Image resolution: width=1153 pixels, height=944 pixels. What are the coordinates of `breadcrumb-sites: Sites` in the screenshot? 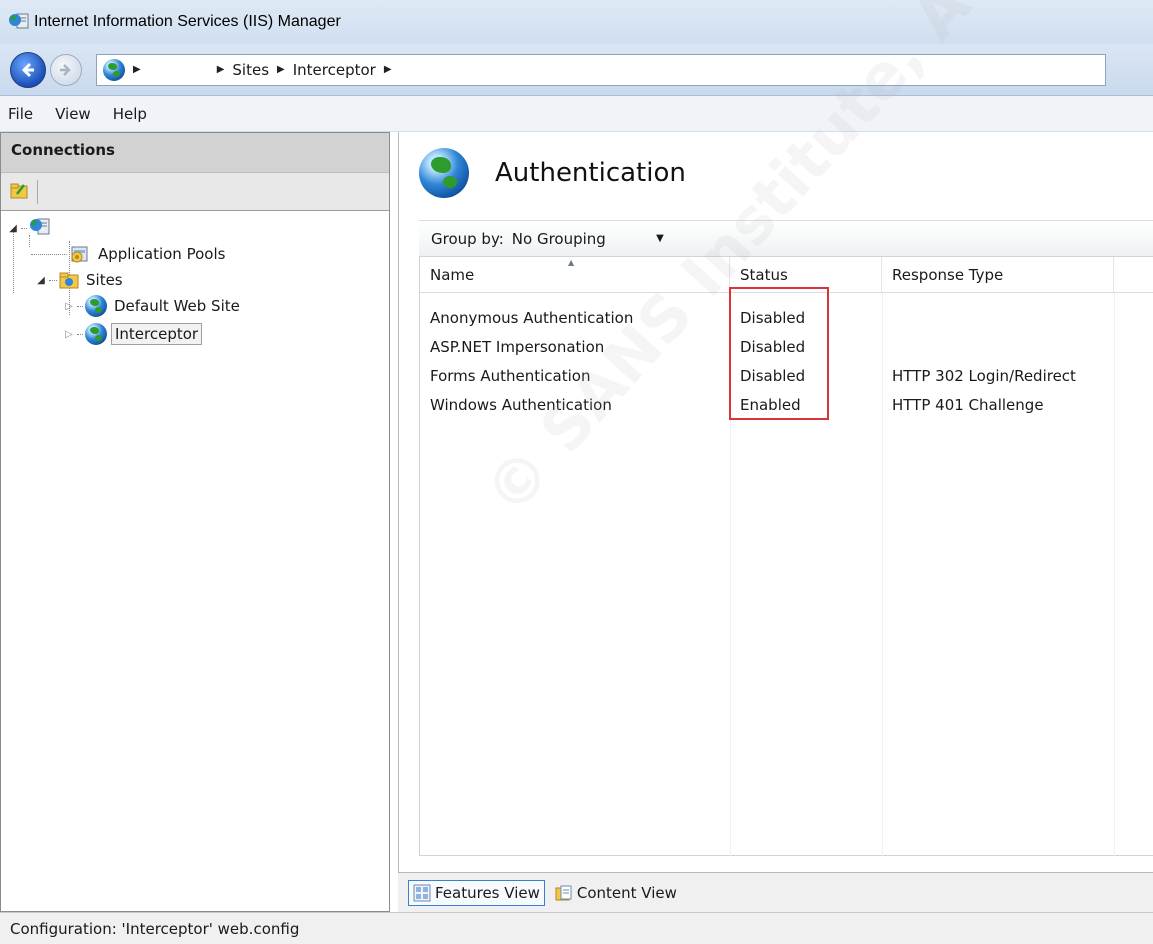 It's located at (250, 70).